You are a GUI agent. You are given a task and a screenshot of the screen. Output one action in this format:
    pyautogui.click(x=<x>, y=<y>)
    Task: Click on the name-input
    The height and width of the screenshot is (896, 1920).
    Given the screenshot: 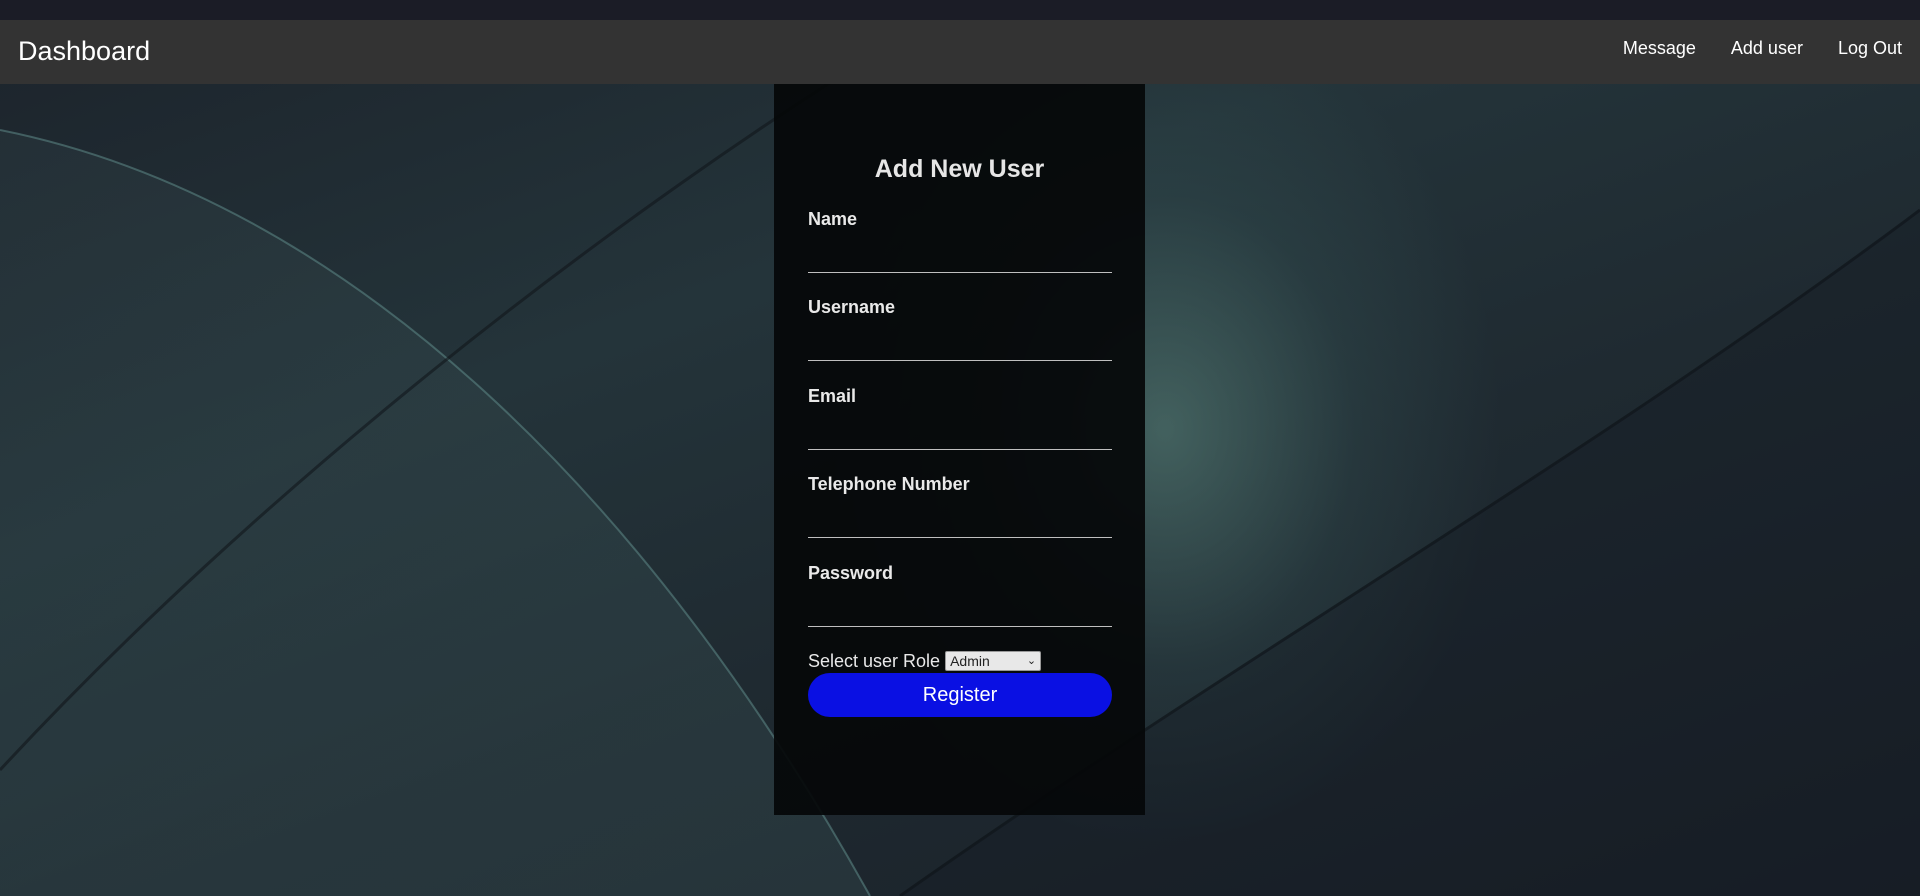 What is the action you would take?
    pyautogui.click(x=960, y=258)
    